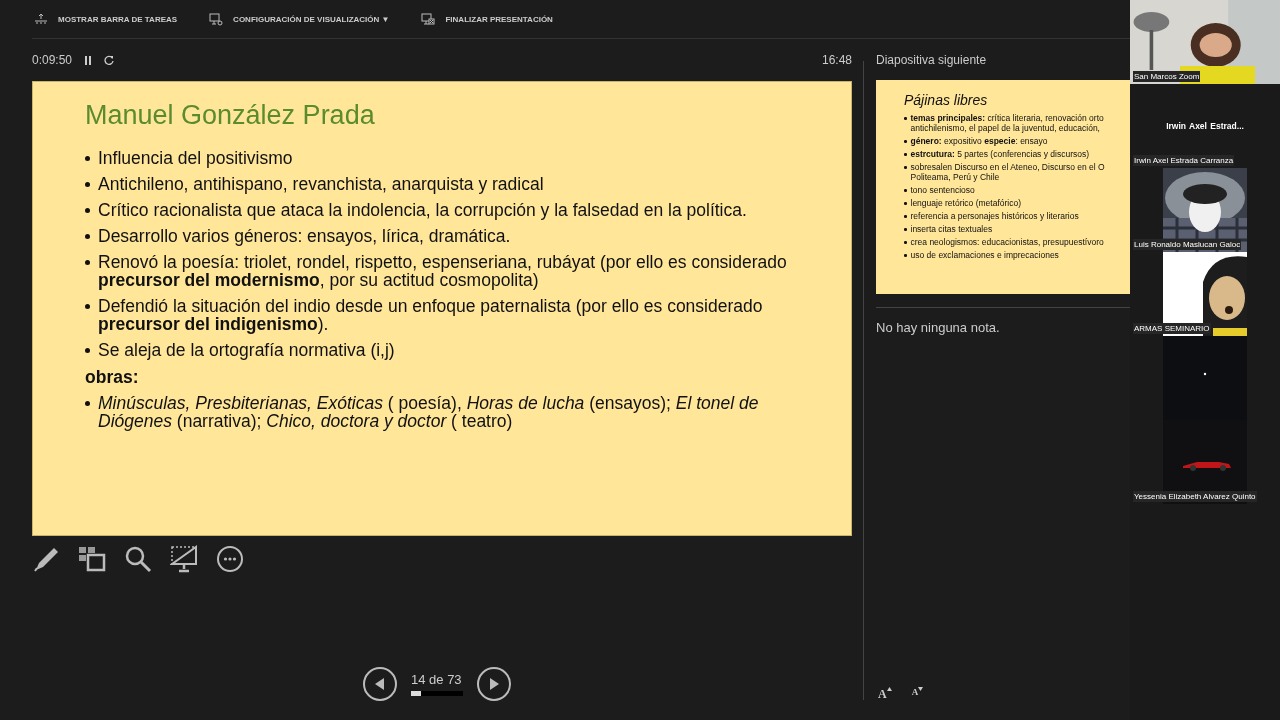  I want to click on slides-icon, so click(92, 559).